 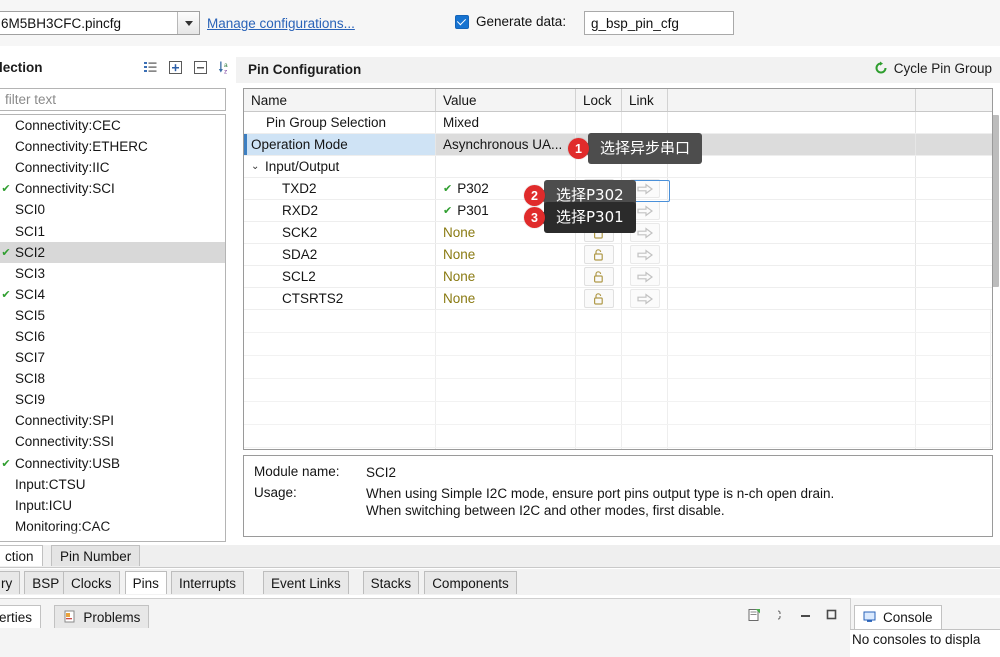 What do you see at coordinates (462, 21) in the screenshot?
I see `generate-data-checkbox` at bounding box center [462, 21].